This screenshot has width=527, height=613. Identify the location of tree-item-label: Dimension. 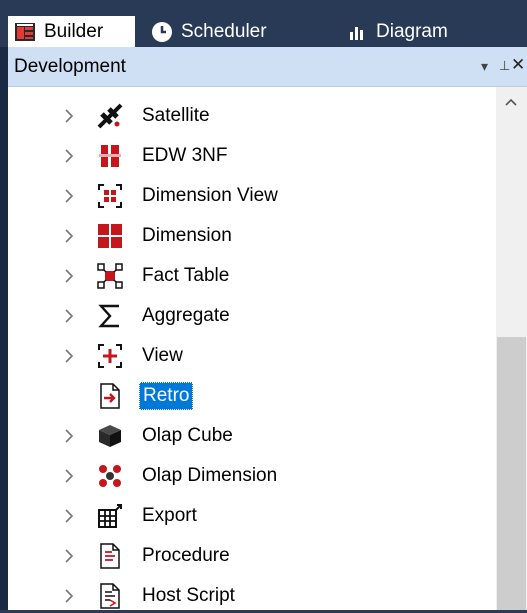
(187, 235).